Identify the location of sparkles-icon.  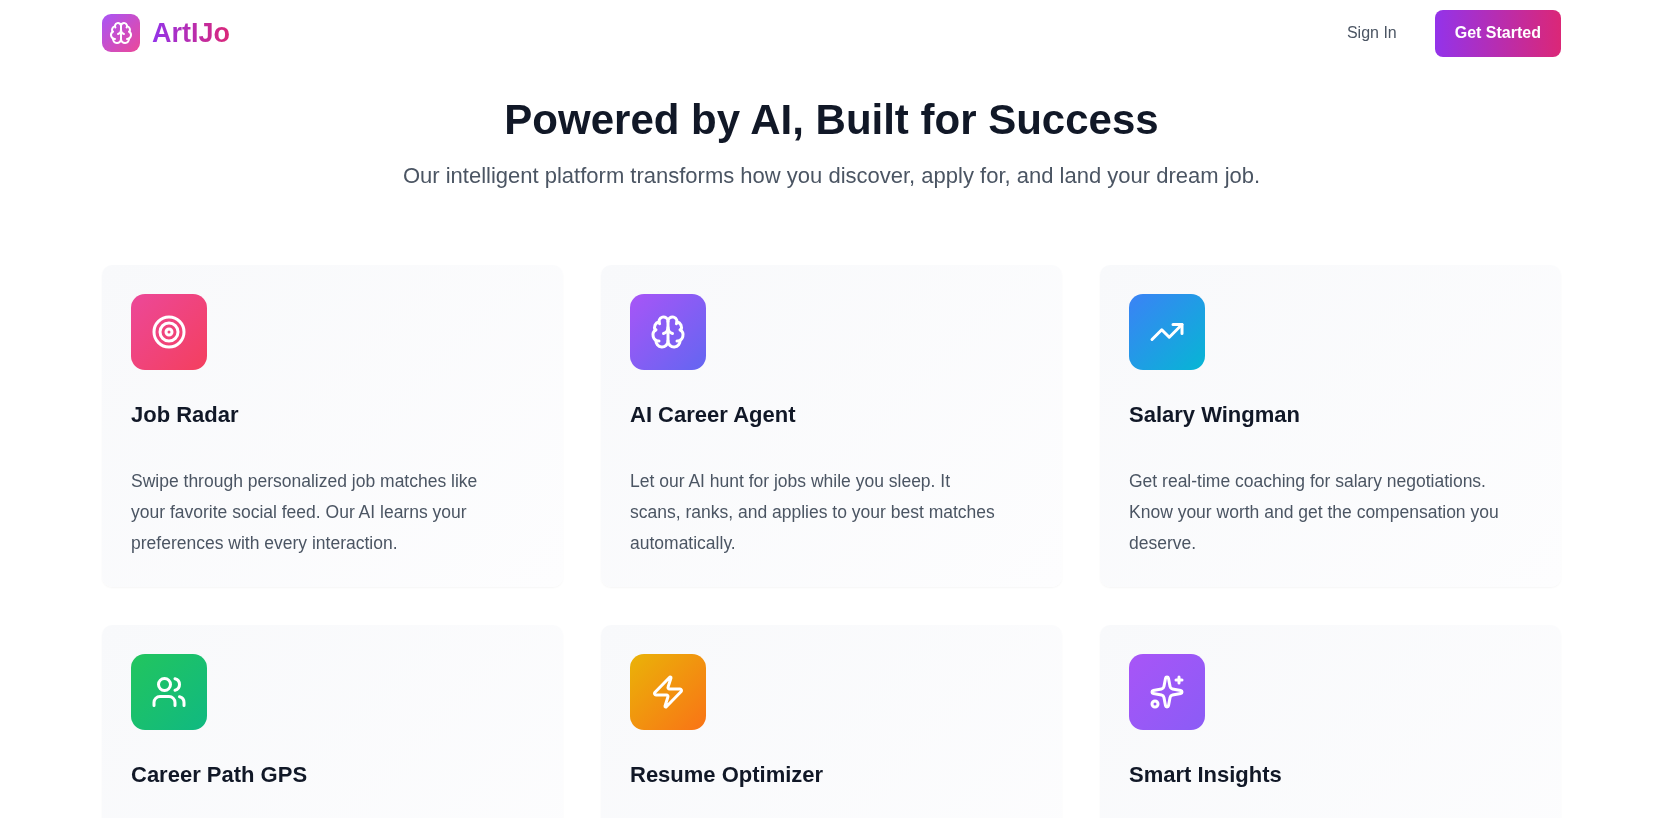
(1167, 692).